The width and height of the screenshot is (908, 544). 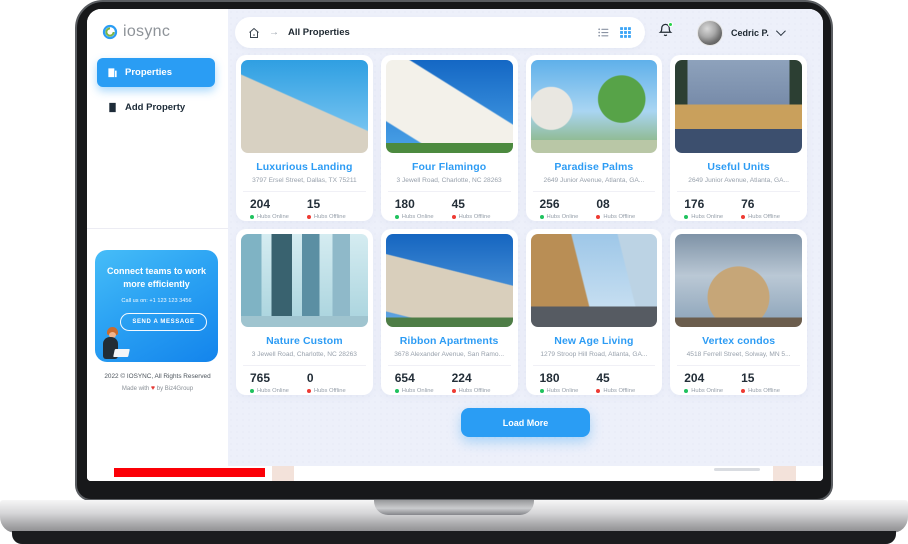 I want to click on sidebar-item-properties: Properties, so click(x=156, y=72).